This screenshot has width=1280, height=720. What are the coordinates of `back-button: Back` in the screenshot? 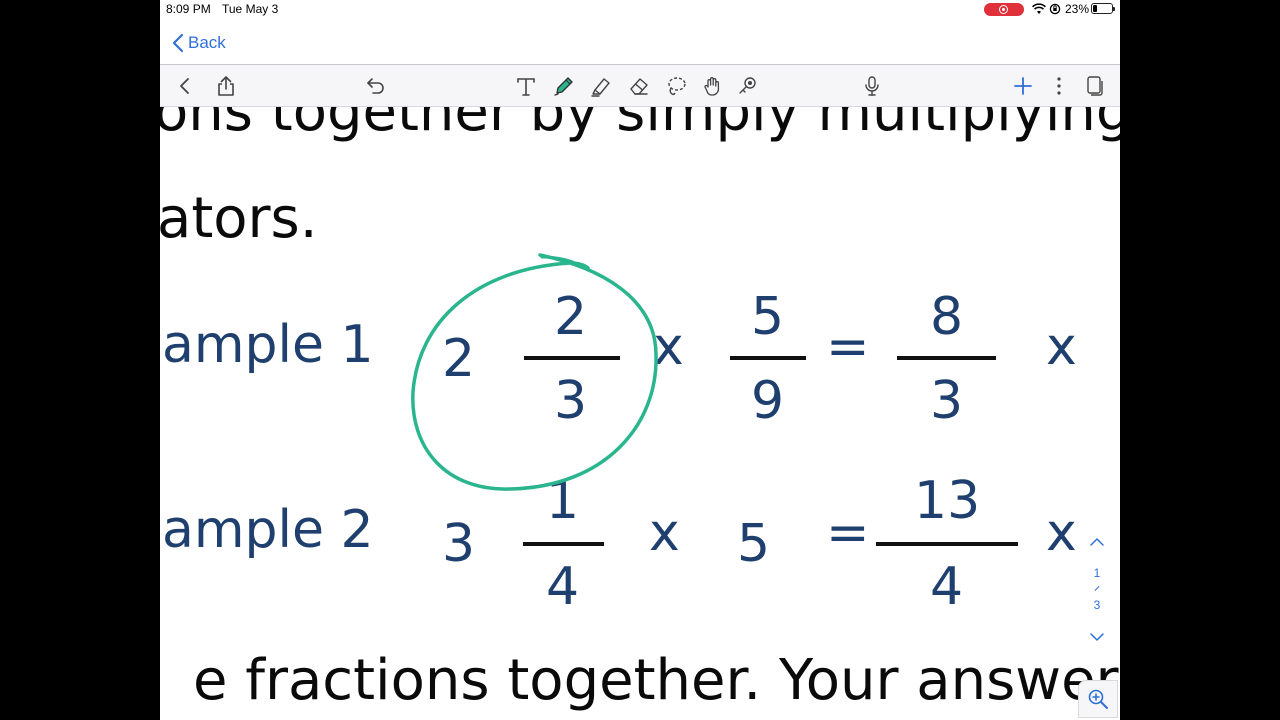 It's located at (199, 43).